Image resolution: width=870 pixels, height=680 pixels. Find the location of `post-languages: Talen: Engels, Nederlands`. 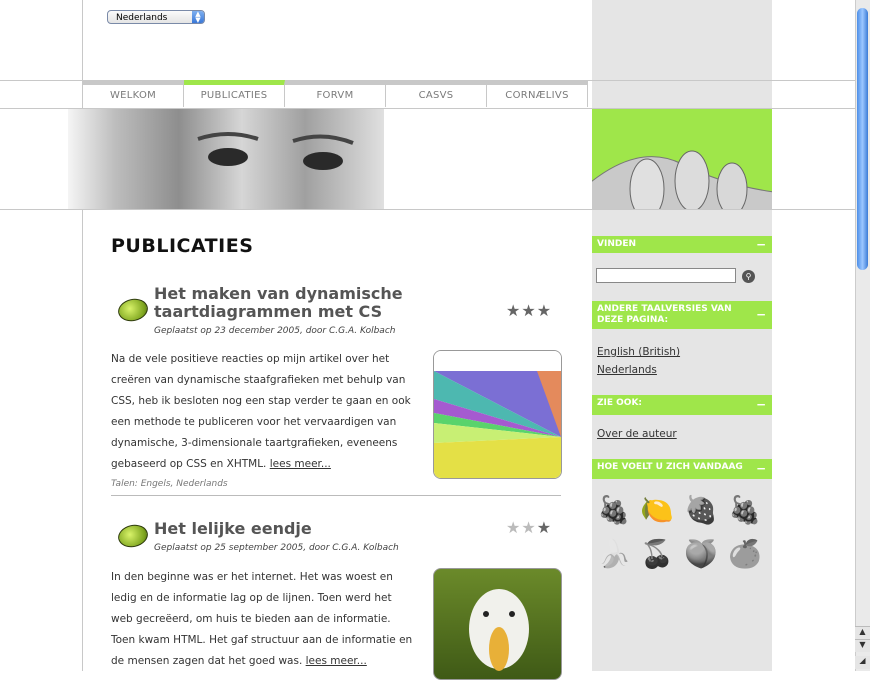

post-languages: Talen: Engels, Nederlands is located at coordinates (169, 484).